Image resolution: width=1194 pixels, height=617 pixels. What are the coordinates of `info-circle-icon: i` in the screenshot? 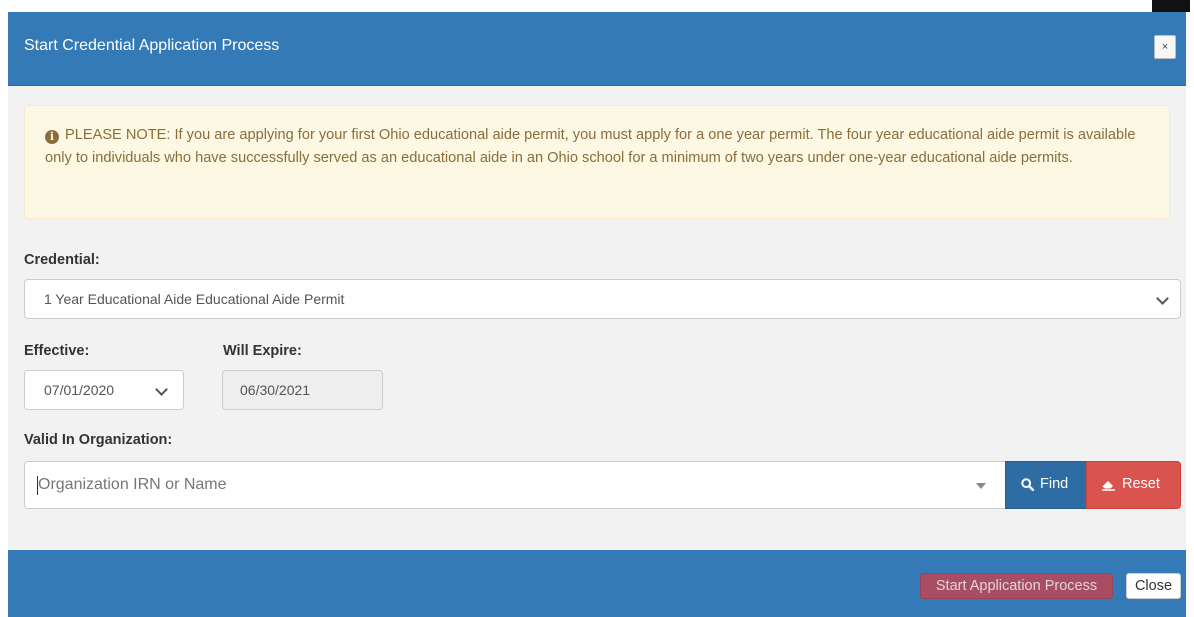 It's located at (52, 137).